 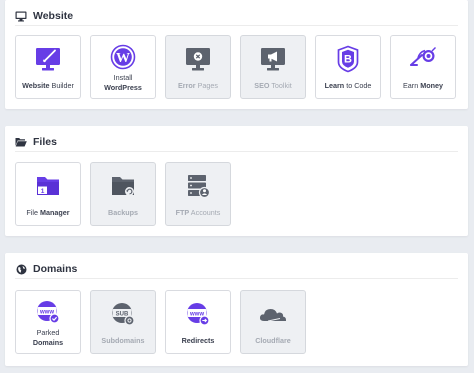 I want to click on file-manager-tile: 1 File Manager, so click(x=48, y=194).